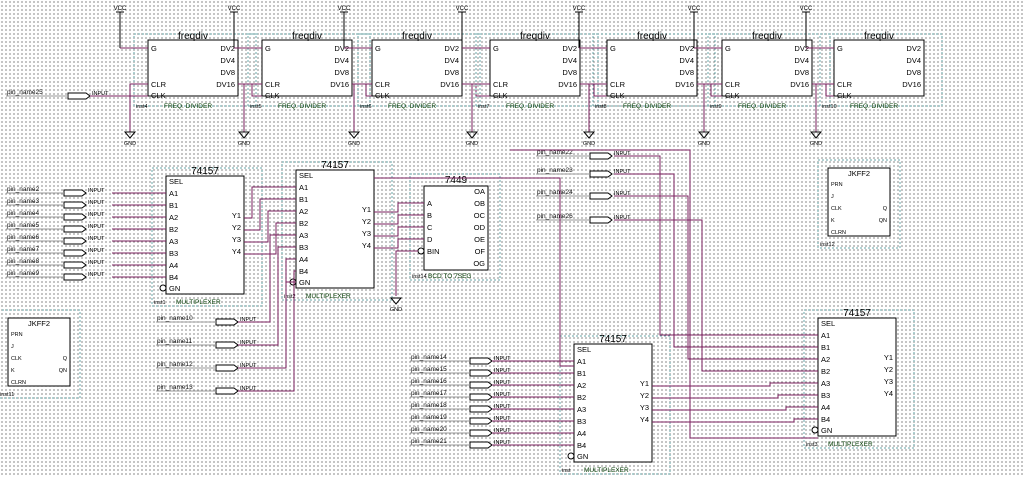 Image resolution: width=1024 pixels, height=477 pixels. What do you see at coordinates (65, 359) in the screenshot?
I see `jkff-q: Q` at bounding box center [65, 359].